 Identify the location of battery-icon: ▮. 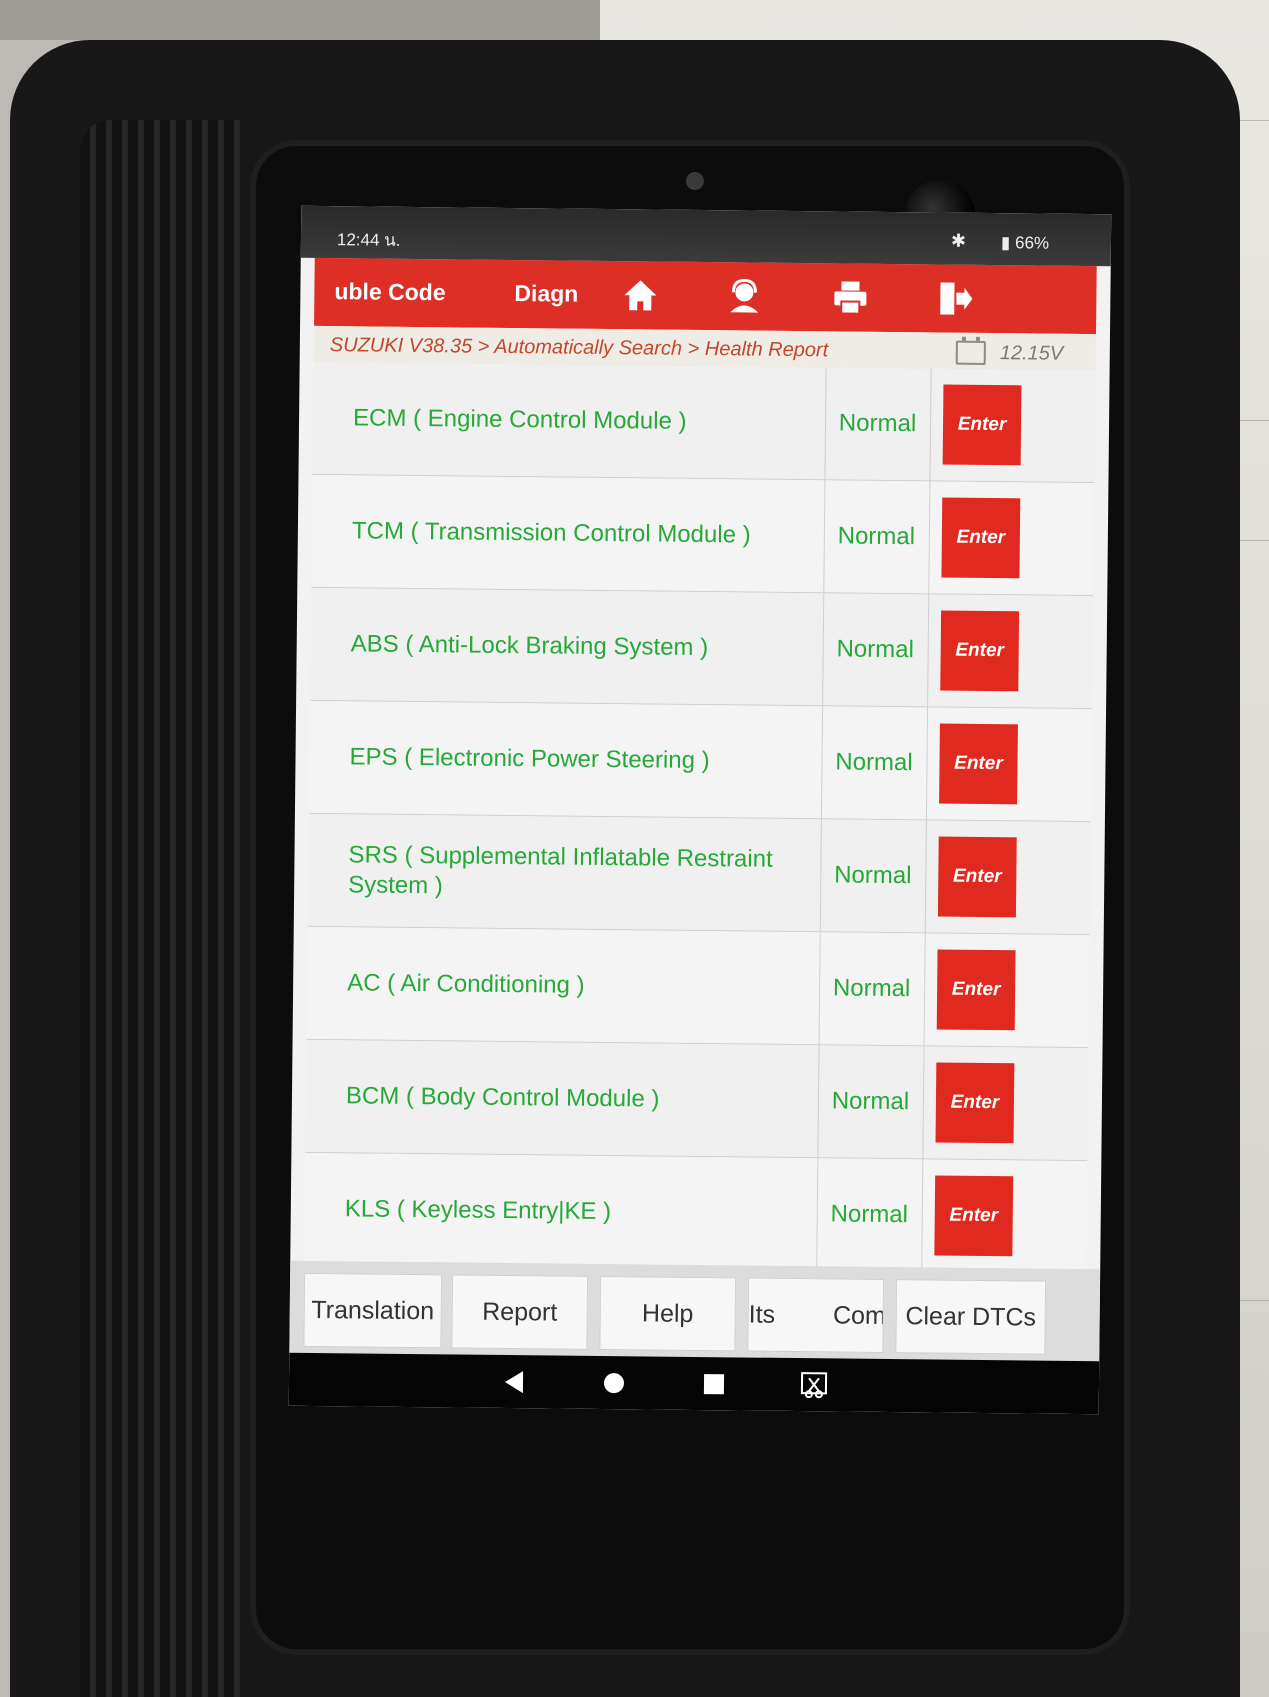
(1005, 243).